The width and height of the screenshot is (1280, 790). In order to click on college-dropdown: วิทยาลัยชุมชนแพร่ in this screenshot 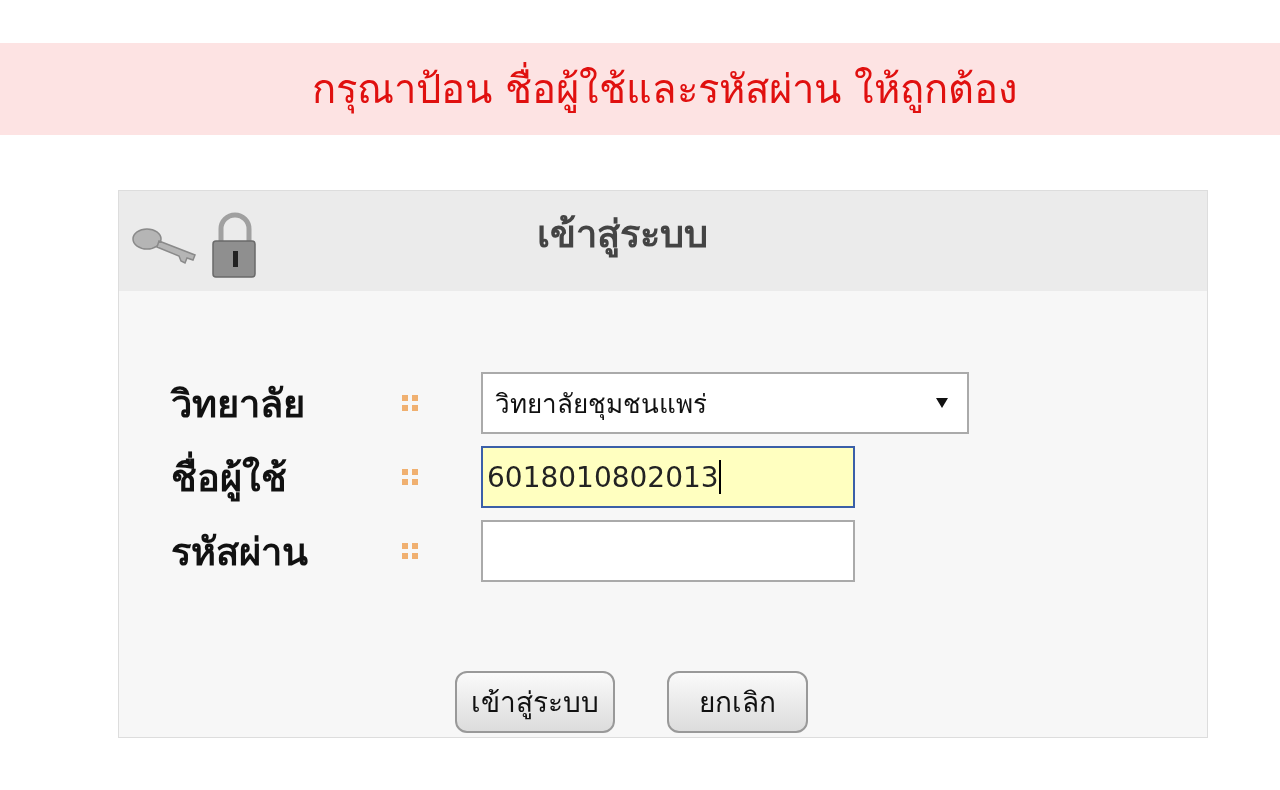, I will do `click(725, 403)`.